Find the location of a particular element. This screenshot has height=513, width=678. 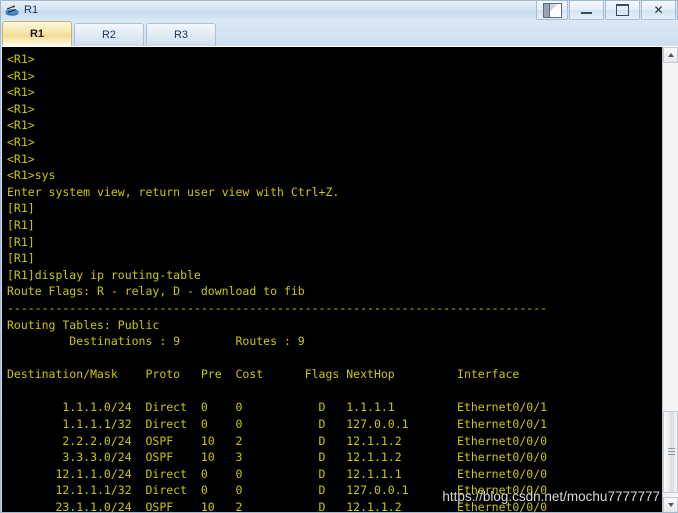

scroll-down-icon is located at coordinates (670, 505).